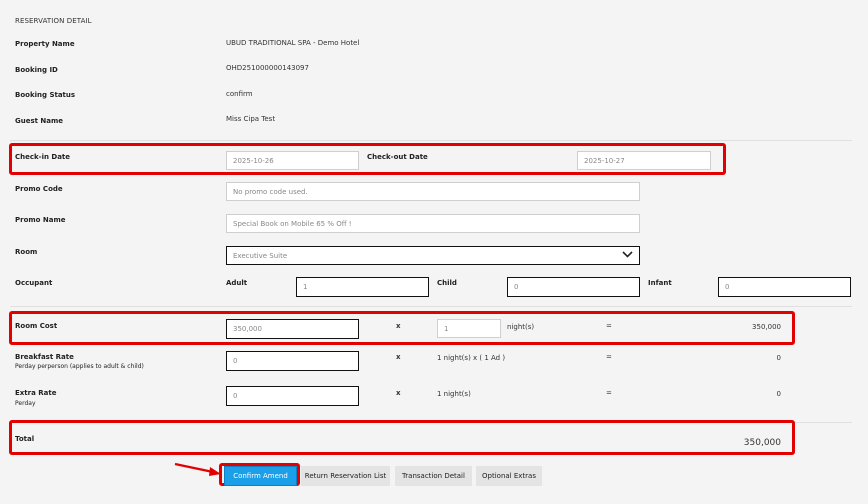 Image resolution: width=868 pixels, height=504 pixels. What do you see at coordinates (45, 95) in the screenshot?
I see `booking-status-label: Booking Status` at bounding box center [45, 95].